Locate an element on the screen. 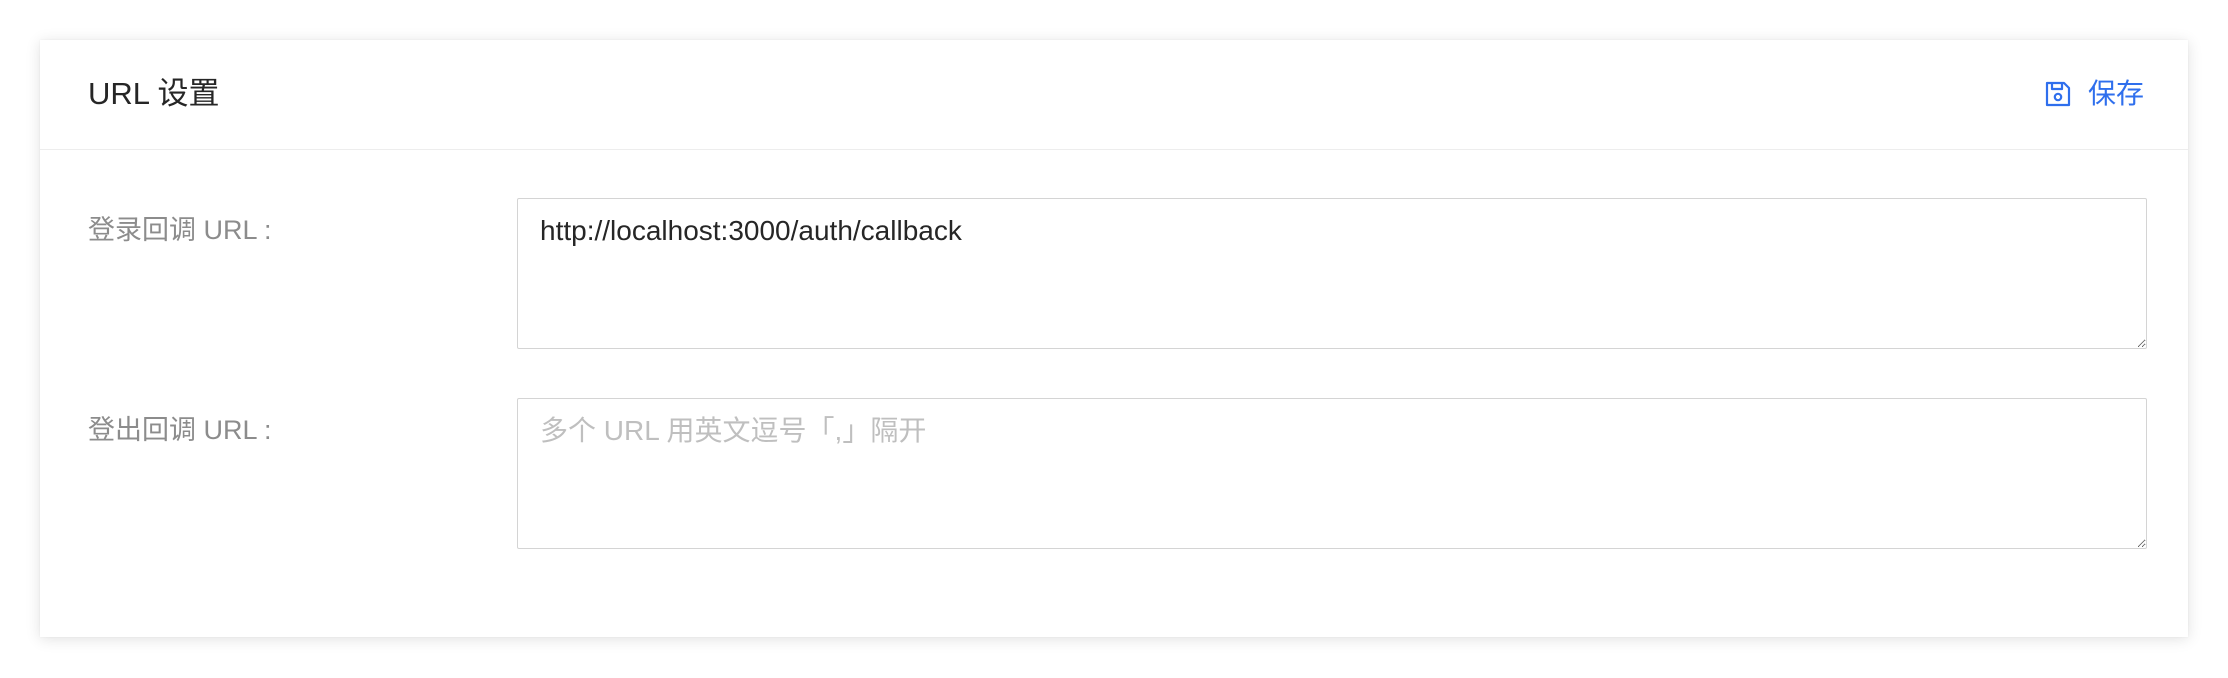 The width and height of the screenshot is (2228, 678). login-callback-label: 登录回调 URL : is located at coordinates (180, 230).